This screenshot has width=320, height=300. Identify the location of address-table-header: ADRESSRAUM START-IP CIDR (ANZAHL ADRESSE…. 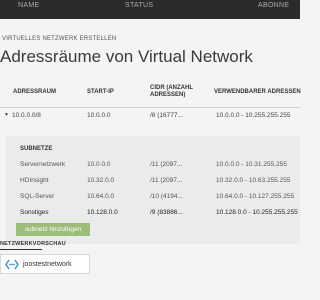
(150, 91).